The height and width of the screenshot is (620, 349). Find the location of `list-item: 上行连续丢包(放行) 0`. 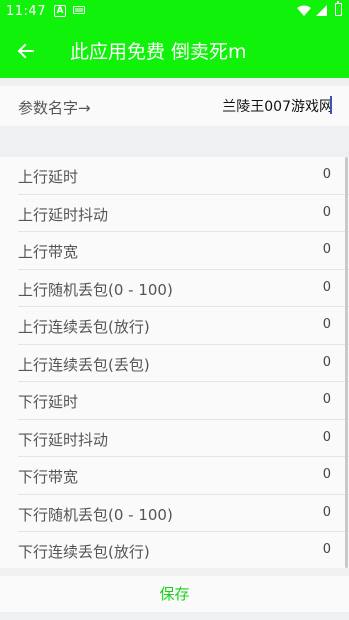

list-item: 上行连续丢包(放行) 0 is located at coordinates (174, 326).